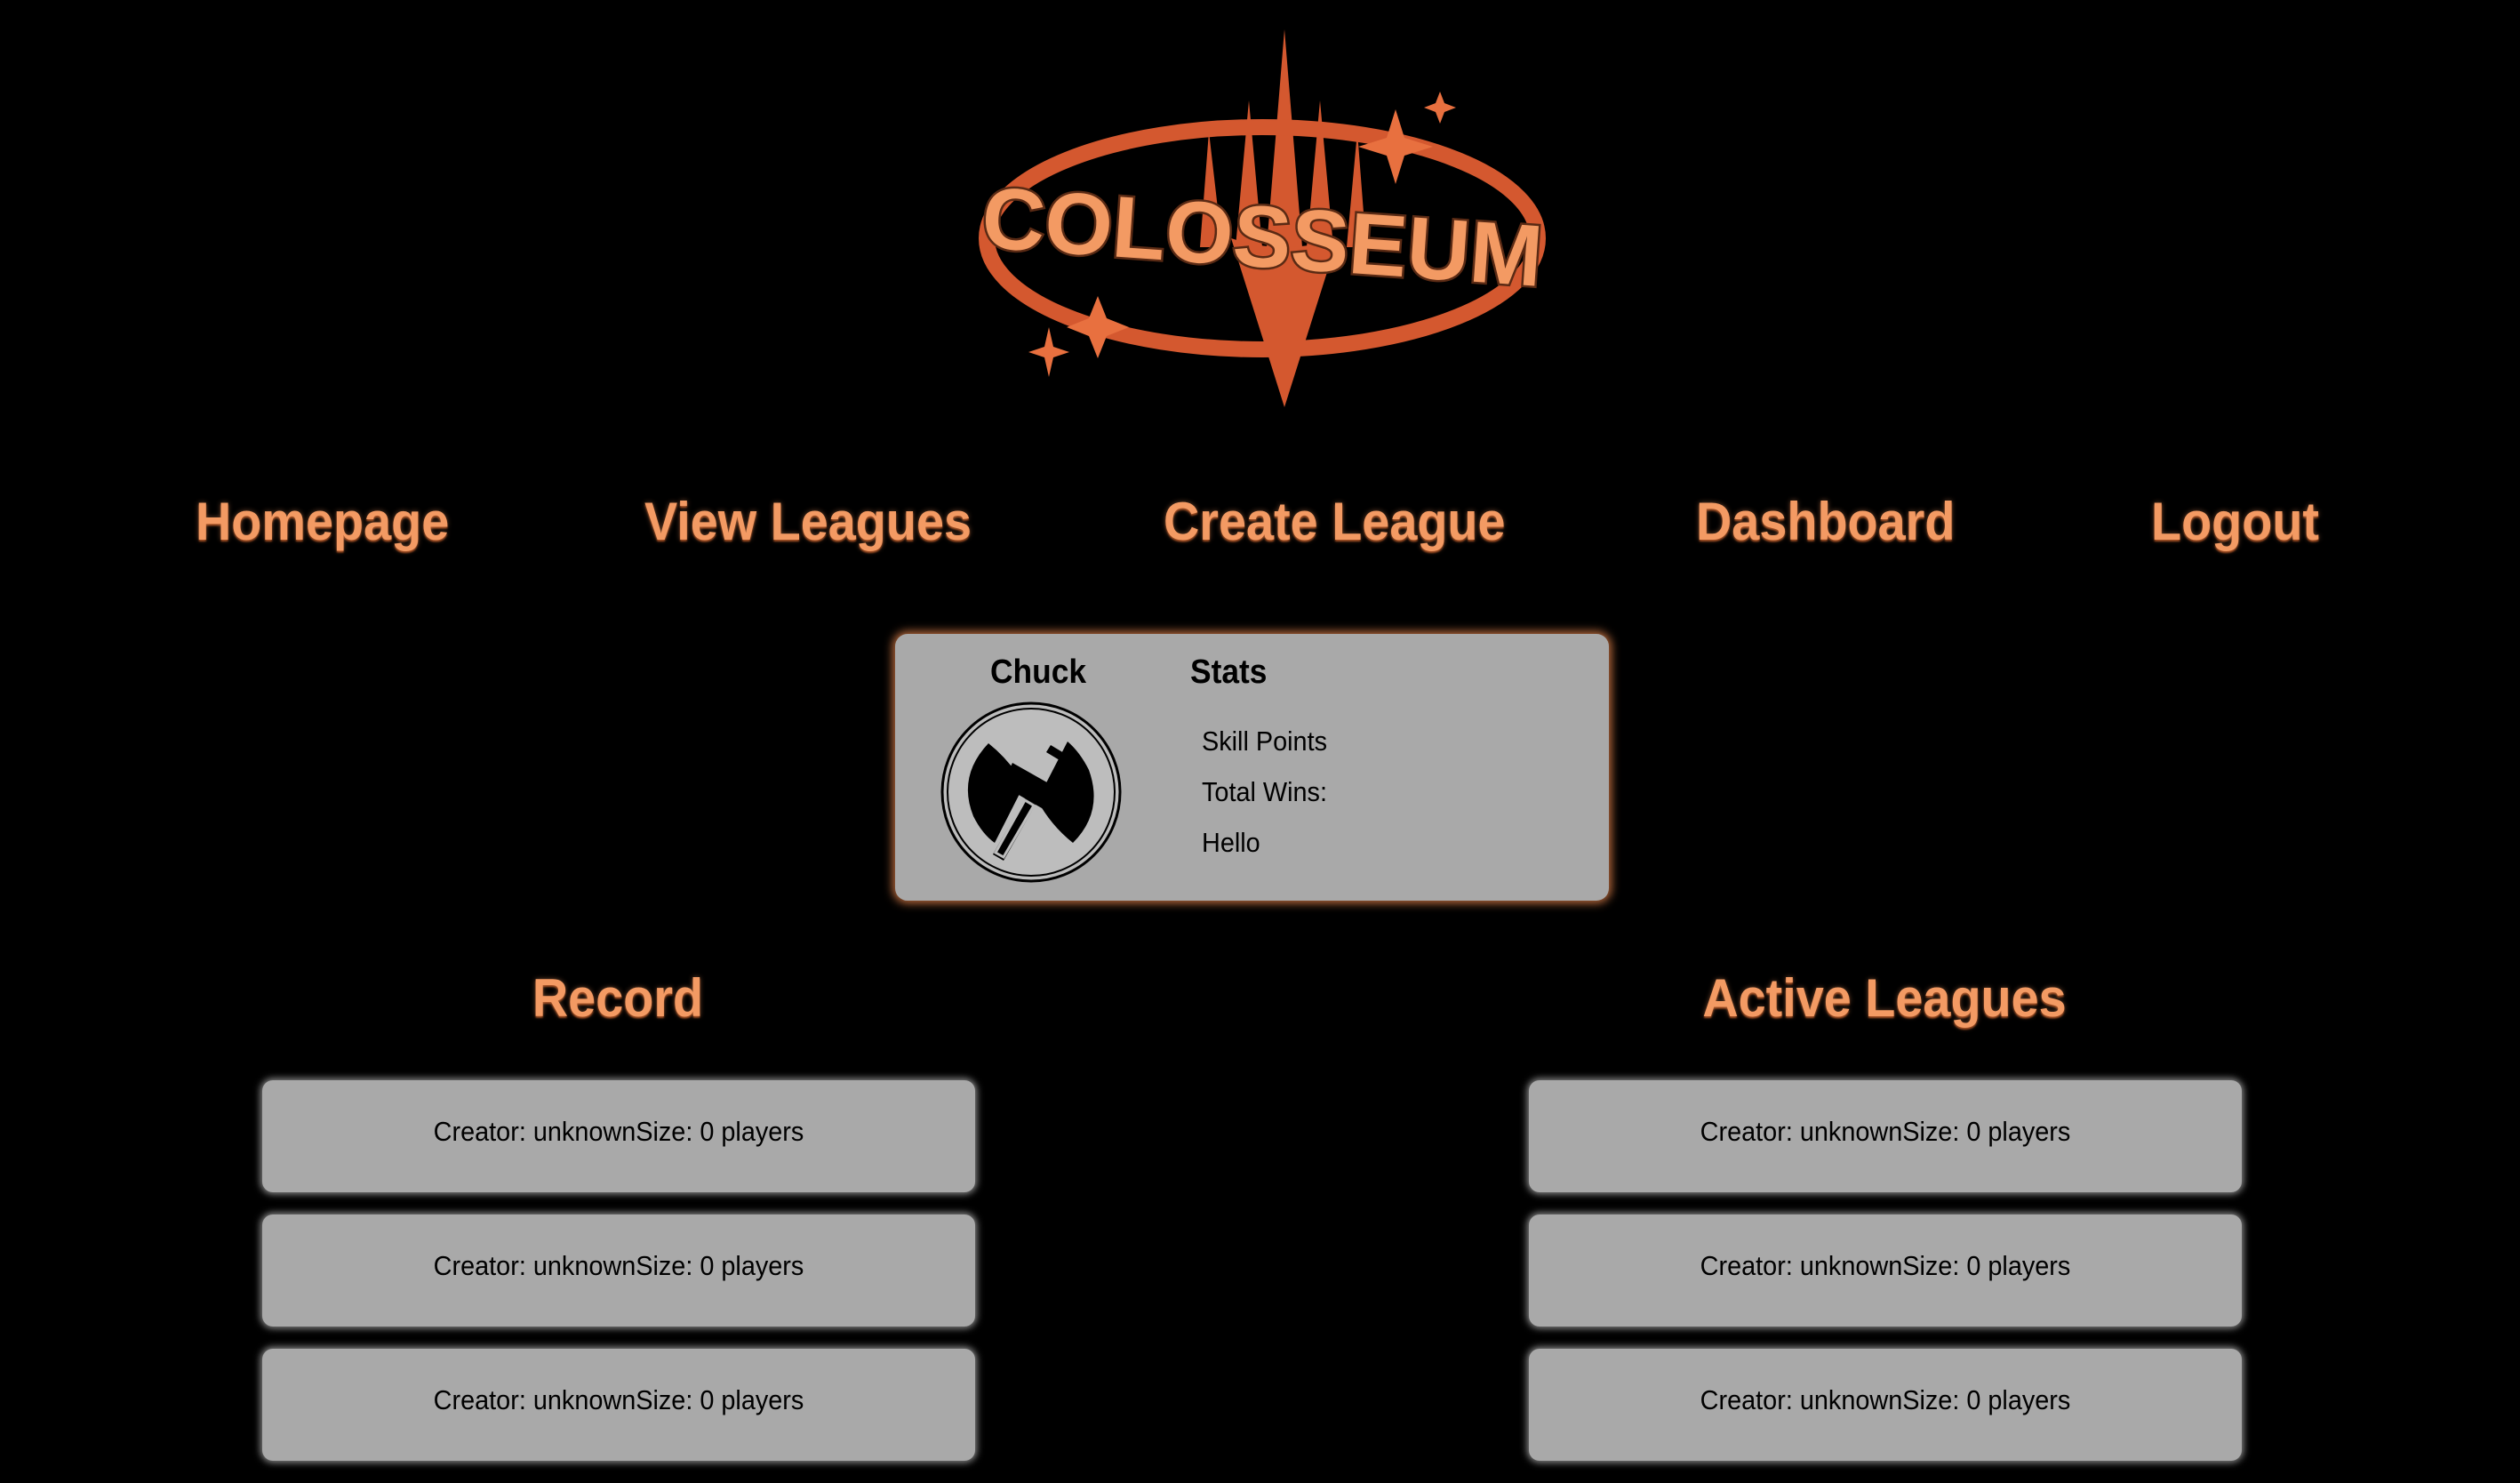 Image resolution: width=2520 pixels, height=1483 pixels. What do you see at coordinates (2235, 521) in the screenshot?
I see `nav-logout: Logout` at bounding box center [2235, 521].